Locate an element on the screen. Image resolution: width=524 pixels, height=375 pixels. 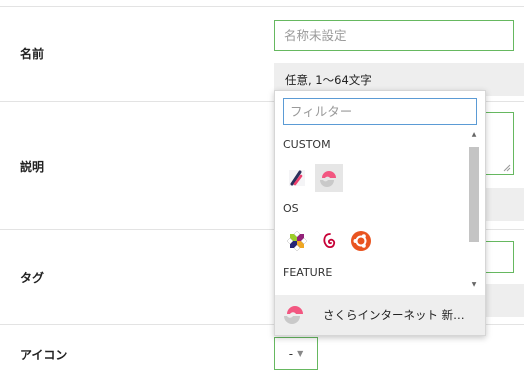
centos-logo-icon is located at coordinates (297, 241).